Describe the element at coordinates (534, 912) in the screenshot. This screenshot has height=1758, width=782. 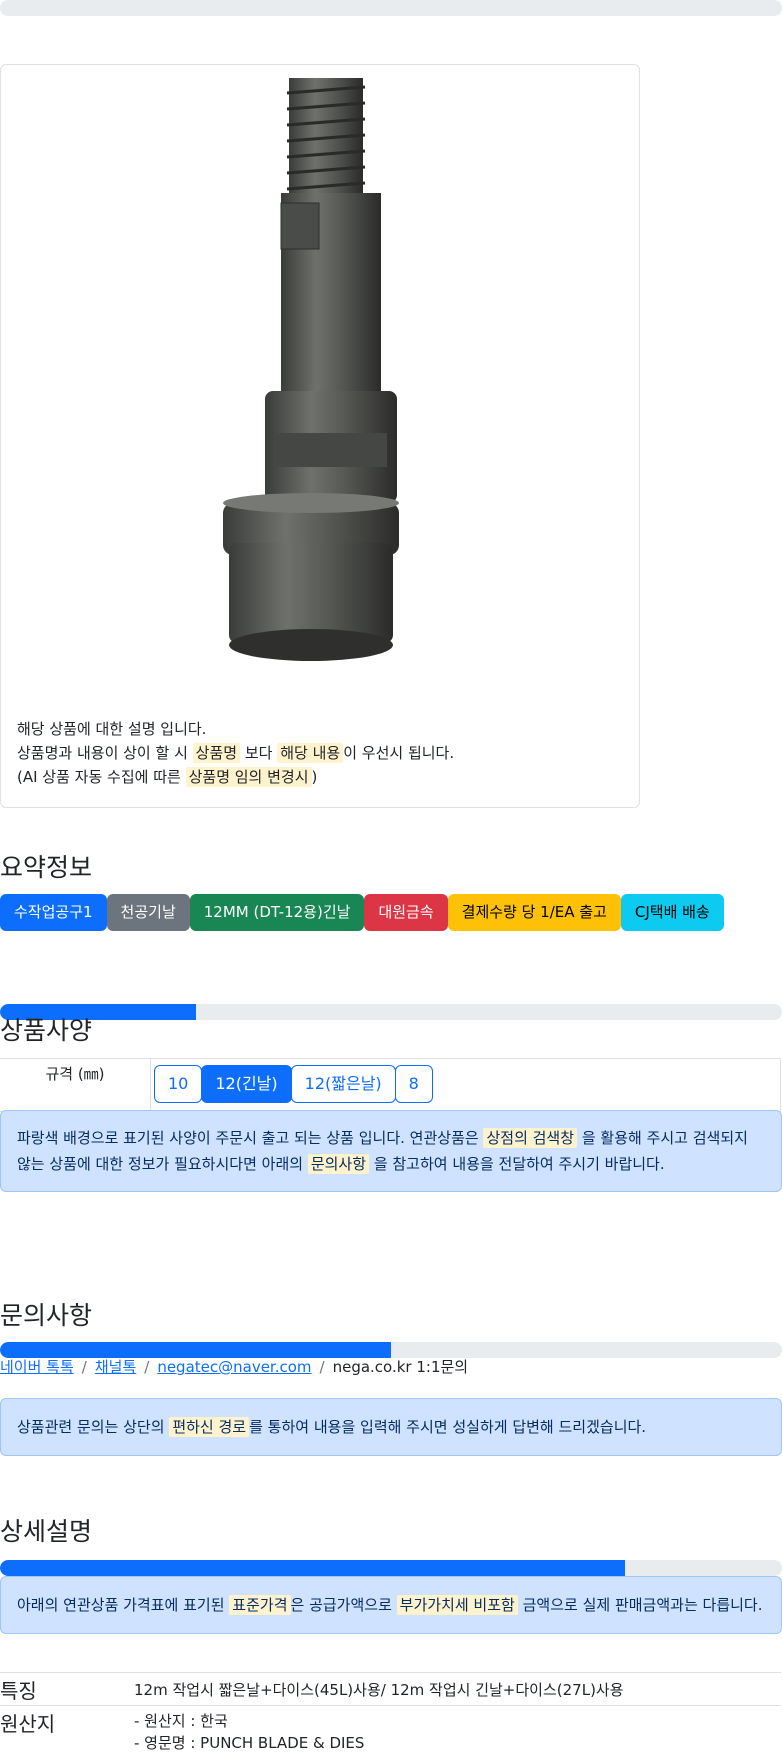
I see `badge-quantity: 결제수량 당 1/EA 출고` at that location.